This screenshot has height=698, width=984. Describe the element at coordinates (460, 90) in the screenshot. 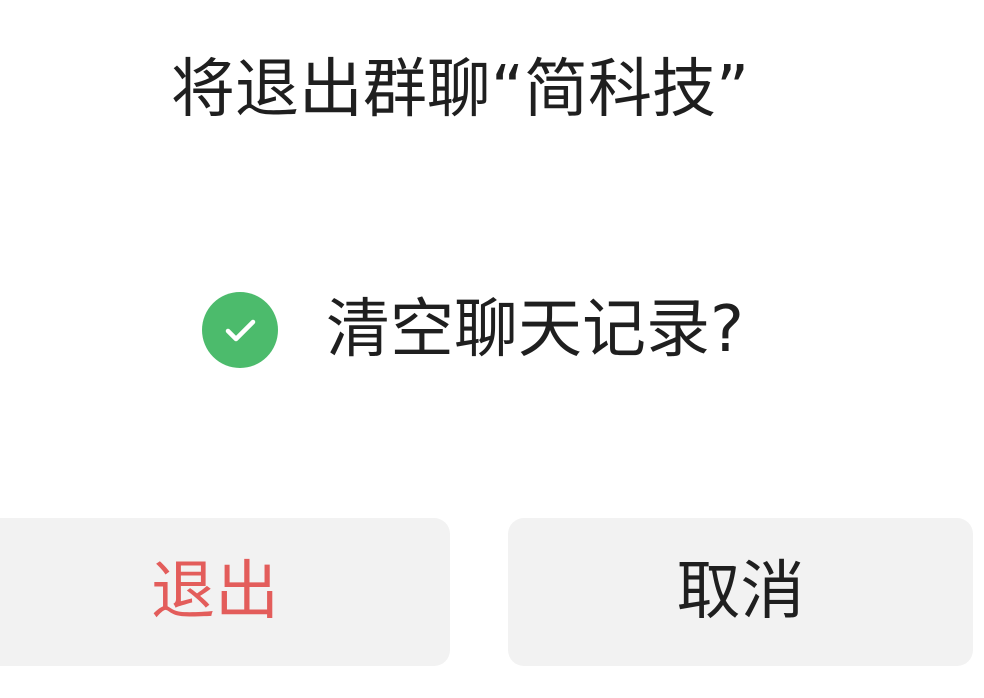

I see `dialog-title: 将退出群聊“简科技”` at that location.